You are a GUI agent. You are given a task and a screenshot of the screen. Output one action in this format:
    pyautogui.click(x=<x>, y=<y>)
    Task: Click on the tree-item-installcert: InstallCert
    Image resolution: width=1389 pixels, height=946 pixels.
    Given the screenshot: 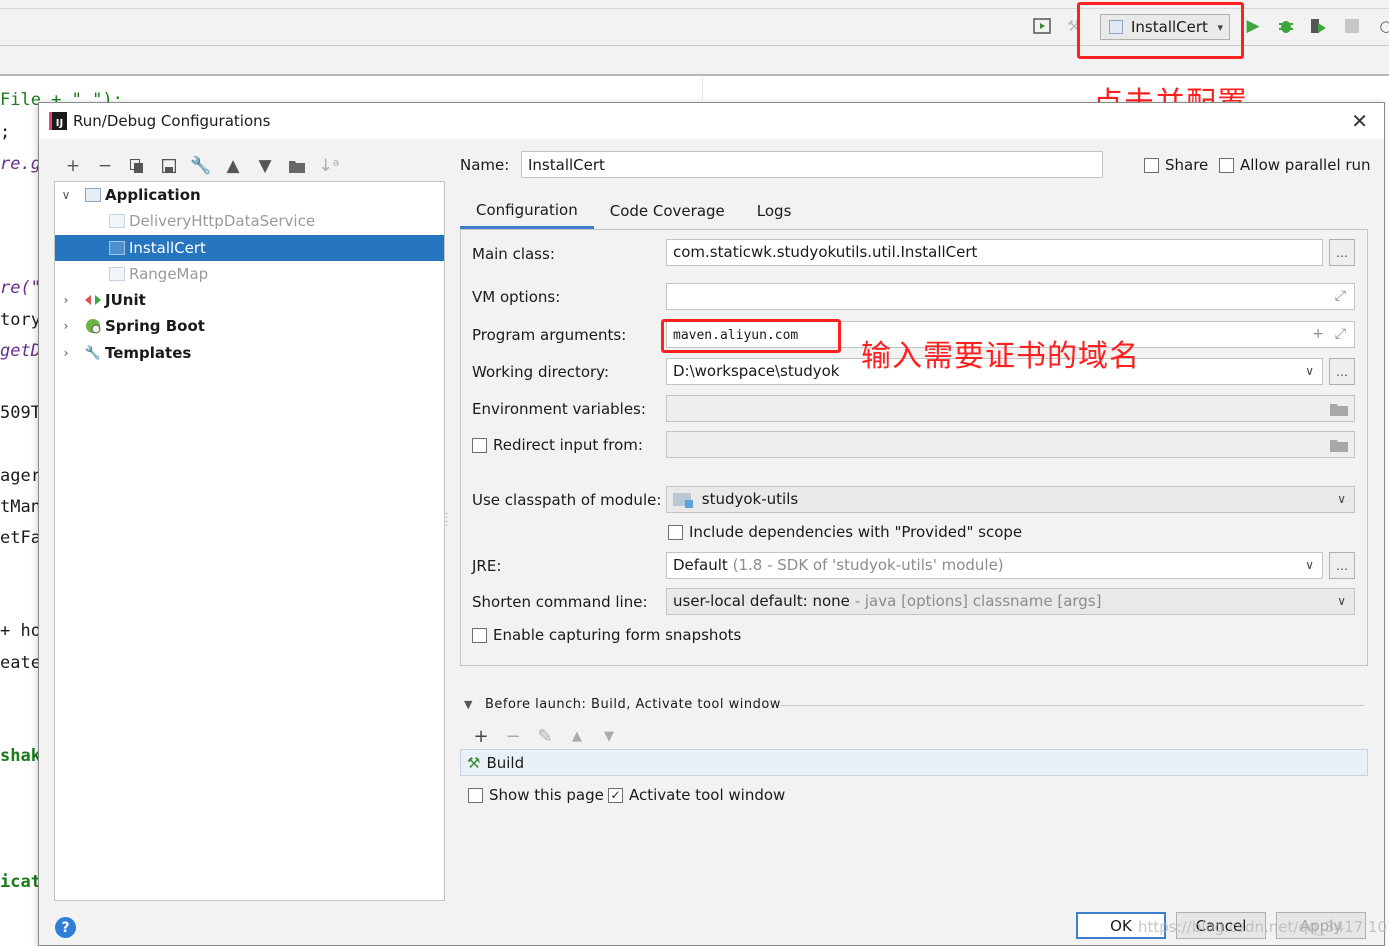 What is the action you would take?
    pyautogui.click(x=249, y=248)
    